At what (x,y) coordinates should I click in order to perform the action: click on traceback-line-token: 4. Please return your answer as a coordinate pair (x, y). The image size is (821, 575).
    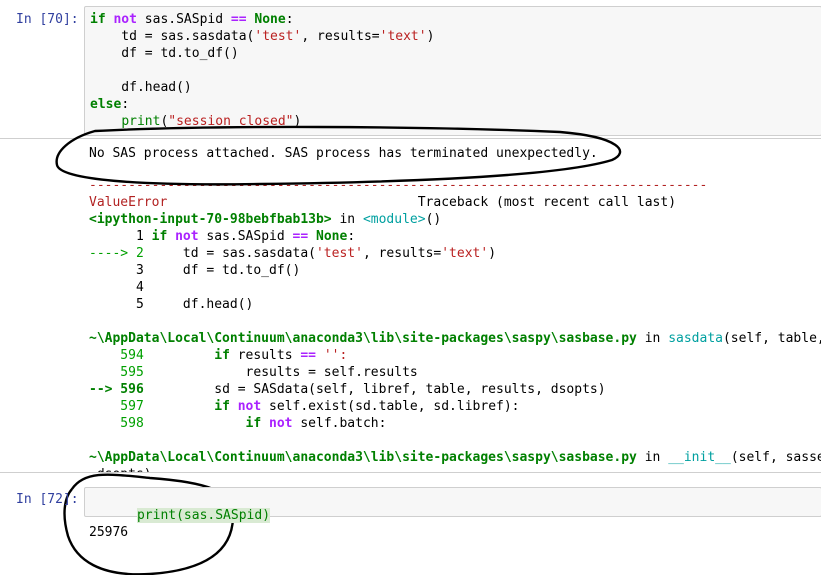
    Looking at the image, I should click on (116, 287).